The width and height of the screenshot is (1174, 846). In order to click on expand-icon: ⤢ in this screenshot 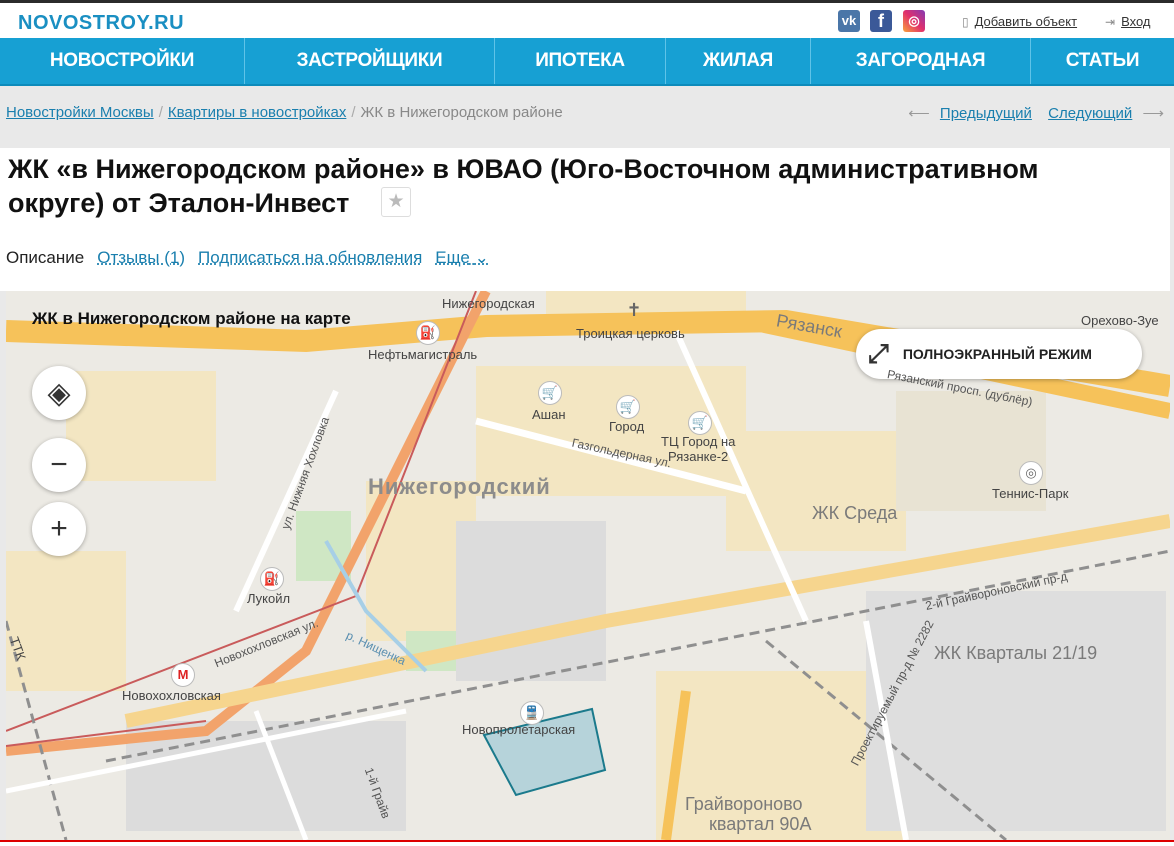, I will do `click(878, 353)`.